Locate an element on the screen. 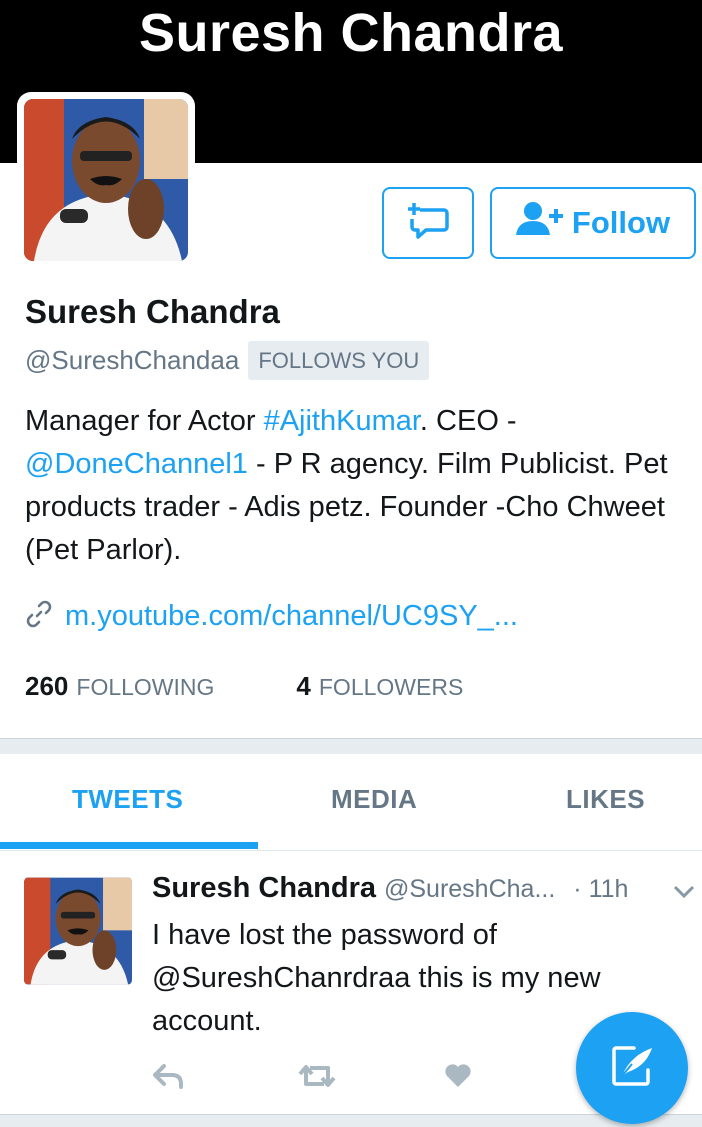 Image resolution: width=702 pixels, height=1127 pixels. active-tab-indicator is located at coordinates (129, 845).